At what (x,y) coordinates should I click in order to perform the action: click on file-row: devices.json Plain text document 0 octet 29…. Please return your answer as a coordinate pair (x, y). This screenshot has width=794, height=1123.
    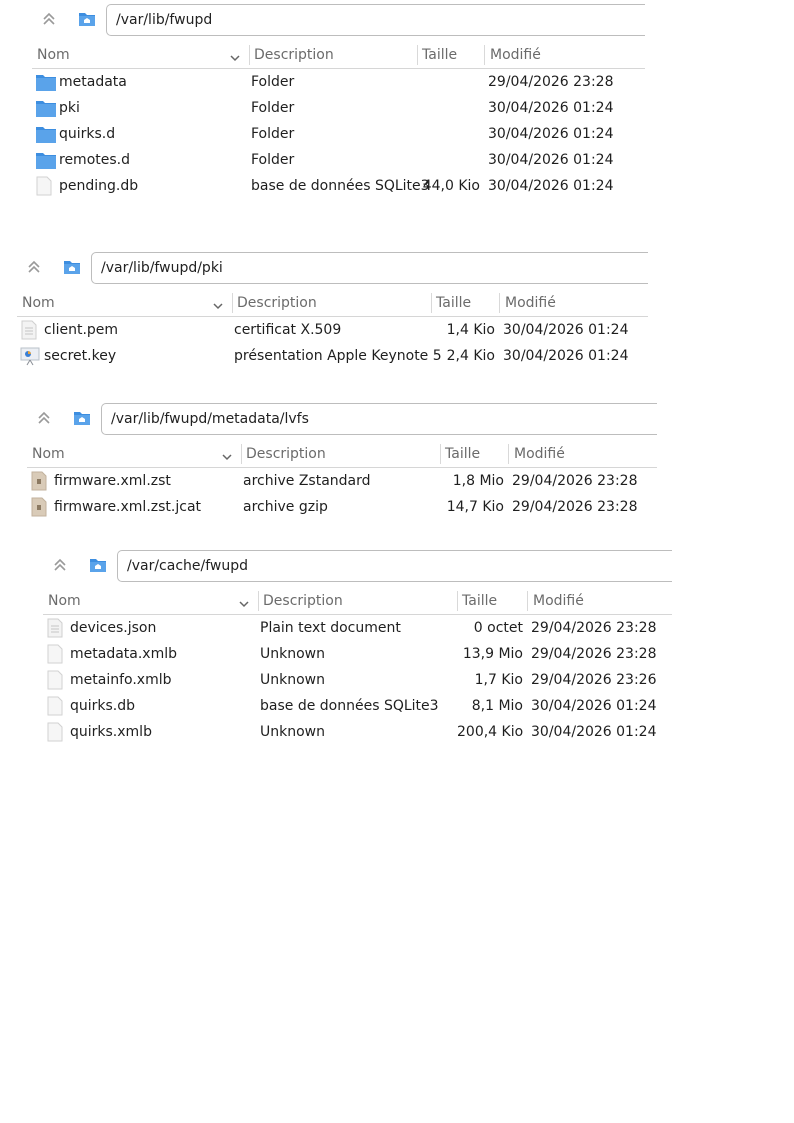
    Looking at the image, I should click on (357, 628).